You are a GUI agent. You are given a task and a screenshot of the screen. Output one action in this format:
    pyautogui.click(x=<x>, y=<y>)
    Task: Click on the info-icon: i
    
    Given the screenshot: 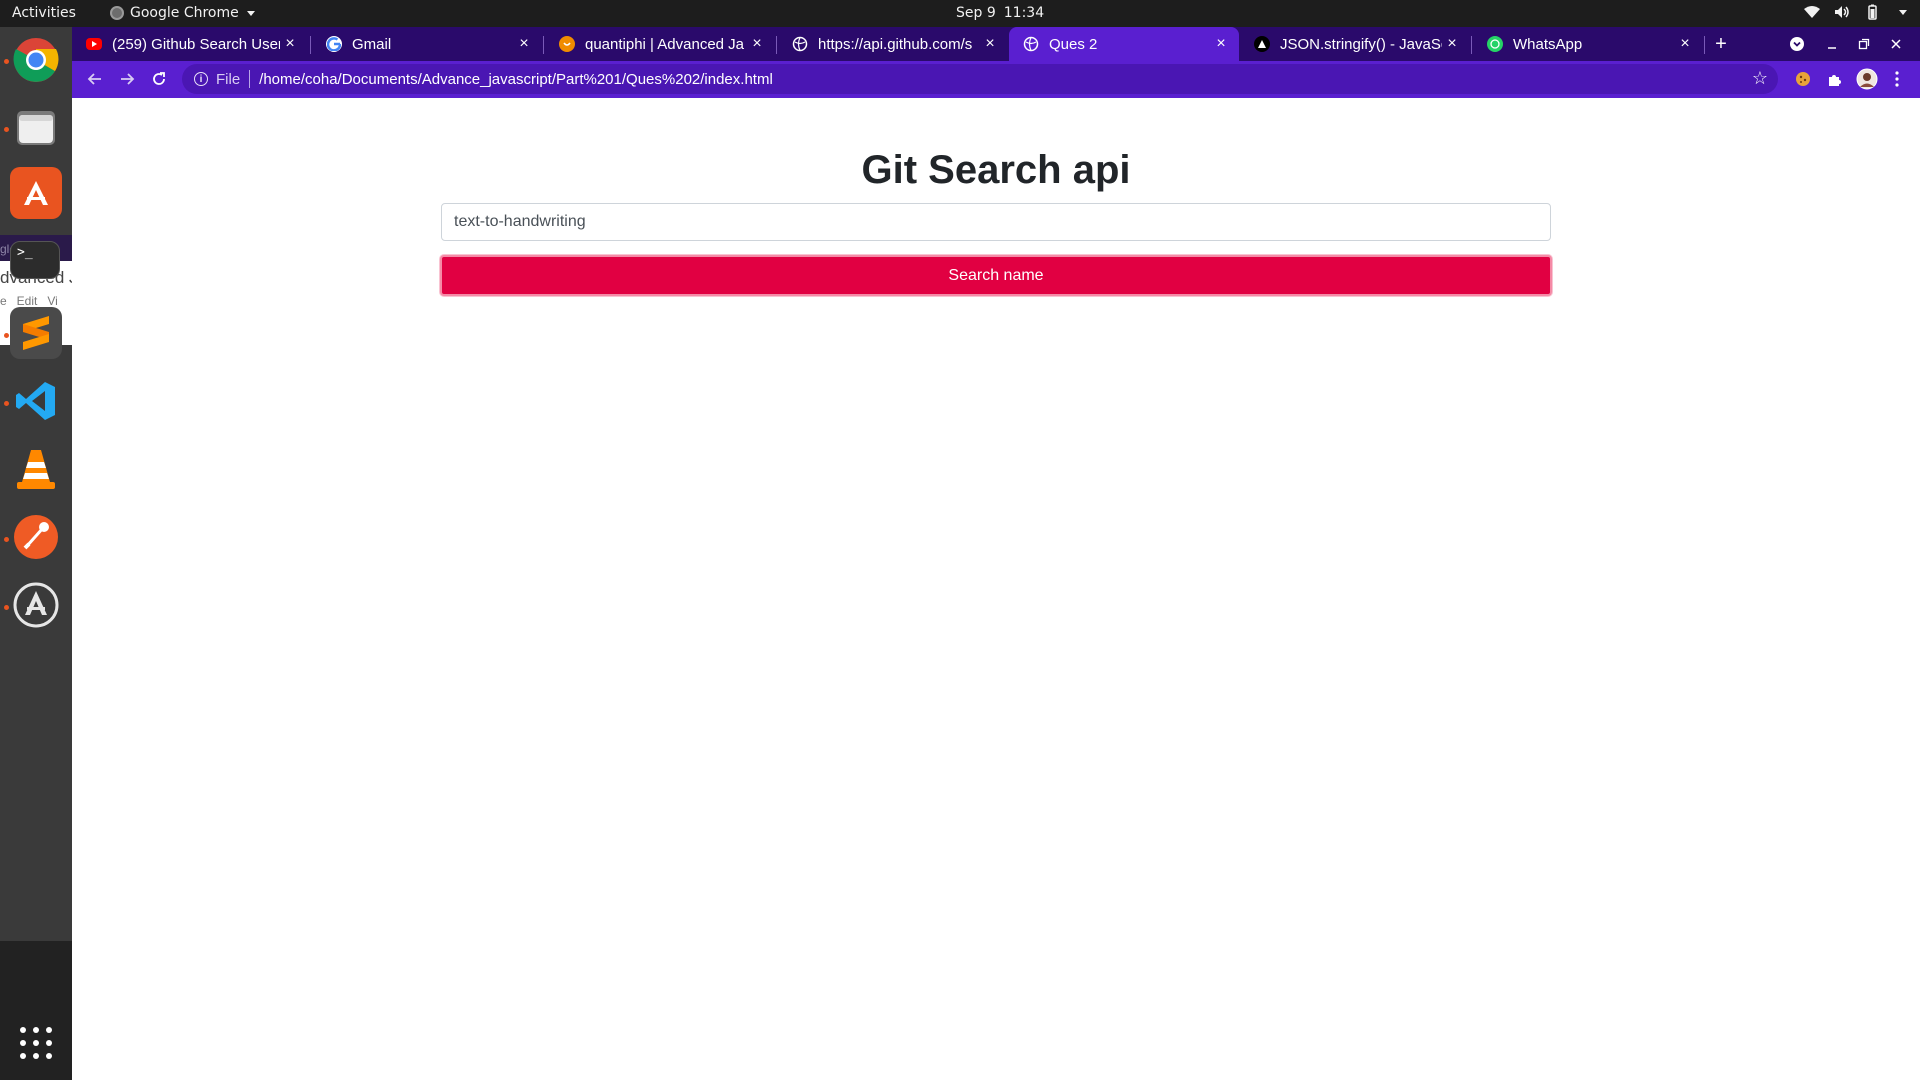 What is the action you would take?
    pyautogui.click(x=201, y=79)
    